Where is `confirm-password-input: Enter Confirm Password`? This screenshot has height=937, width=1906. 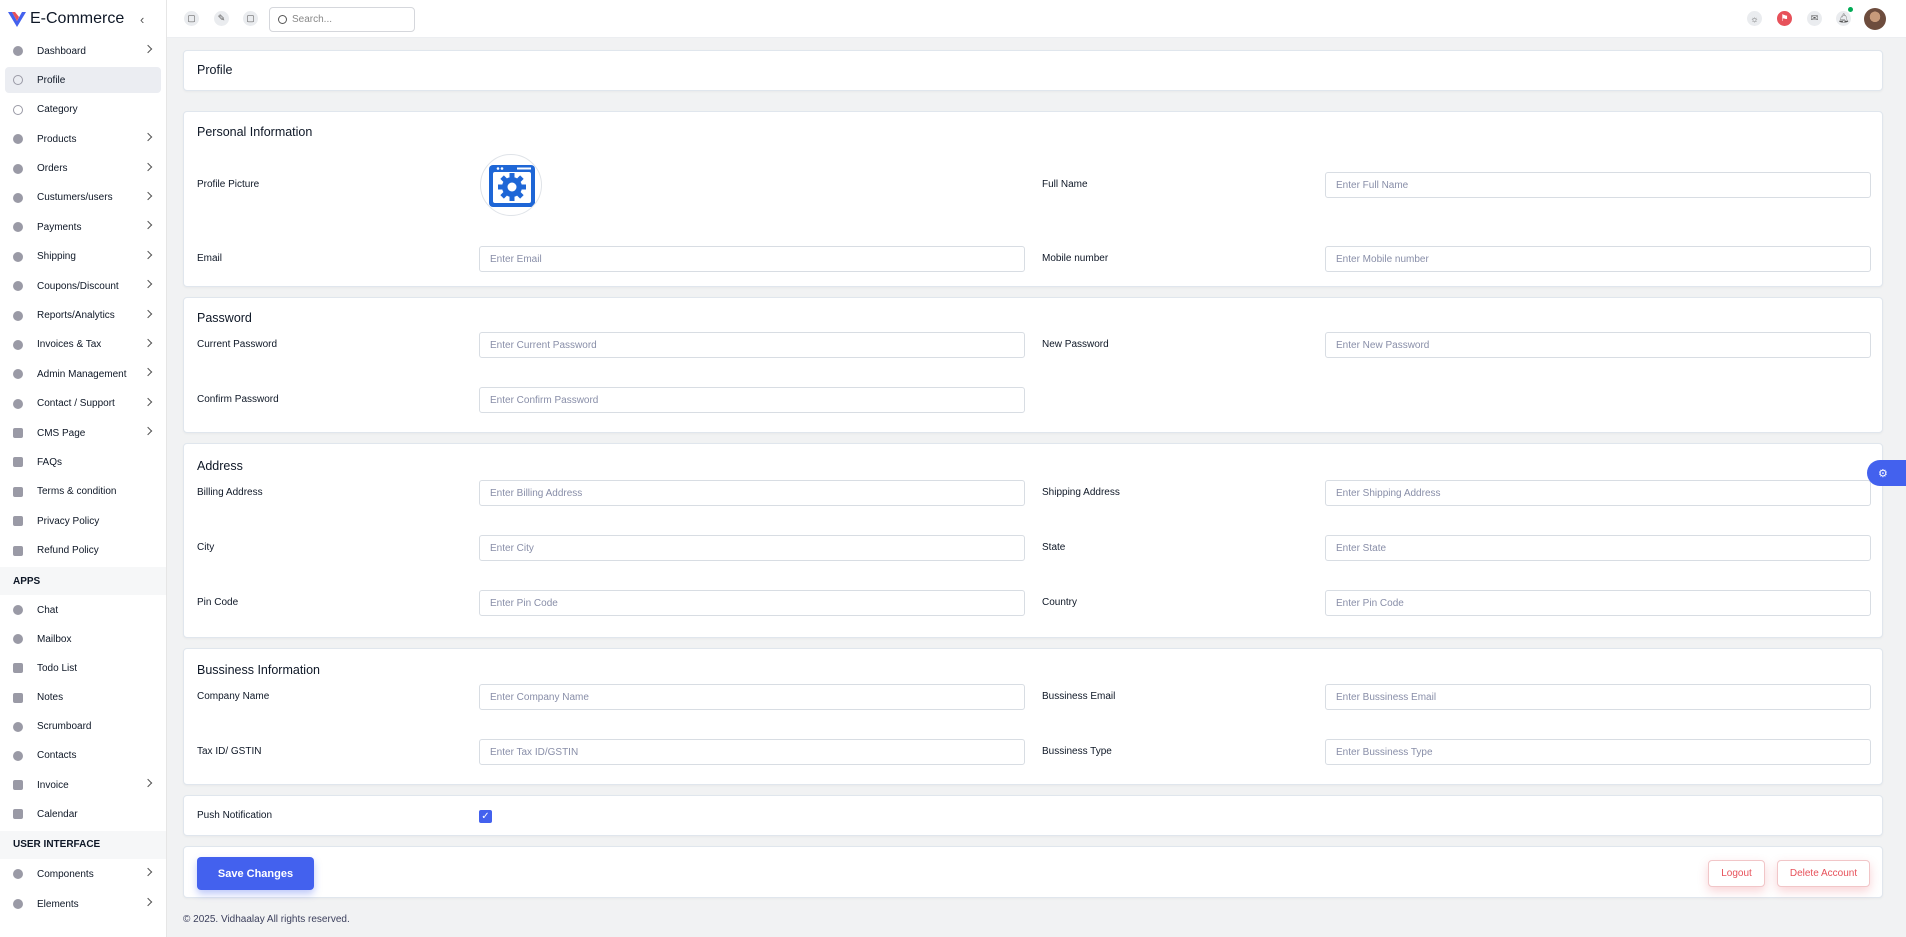
confirm-password-input: Enter Confirm Password is located at coordinates (752, 400).